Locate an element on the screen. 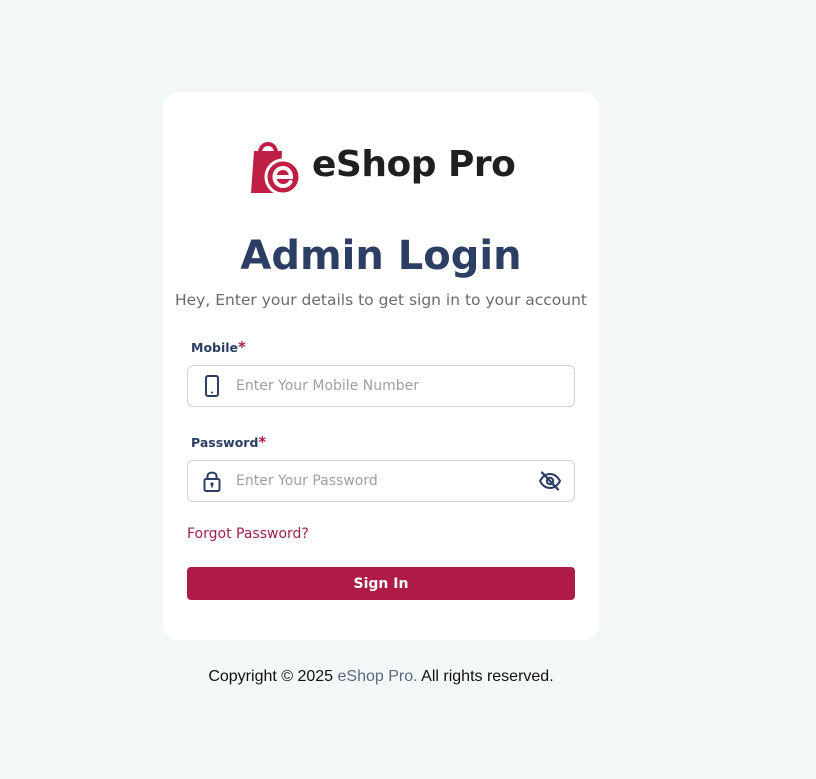 This screenshot has width=816, height=779. mobile-label-text: Mobile is located at coordinates (215, 347).